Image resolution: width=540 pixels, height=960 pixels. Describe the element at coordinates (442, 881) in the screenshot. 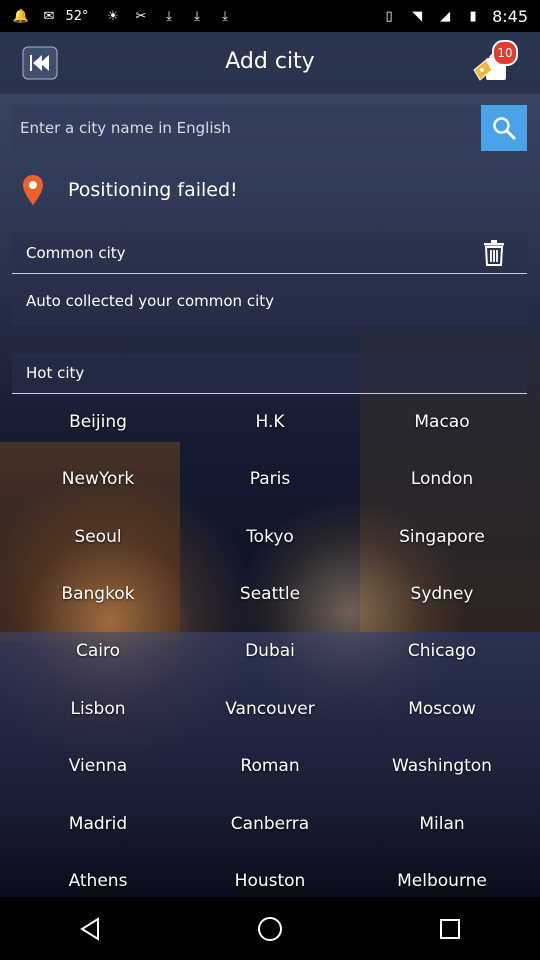

I see `city-item: Melbourne` at that location.